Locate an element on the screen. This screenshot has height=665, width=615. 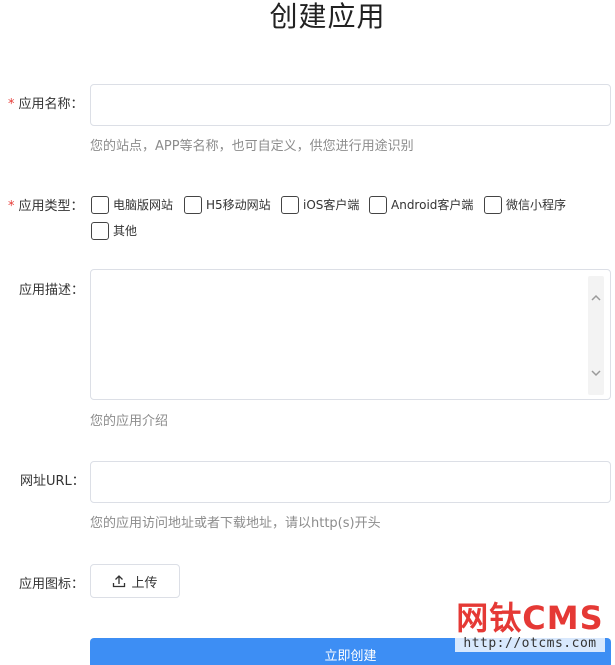
type-label-wrap: * 应用类型： is located at coordinates (46, 207).